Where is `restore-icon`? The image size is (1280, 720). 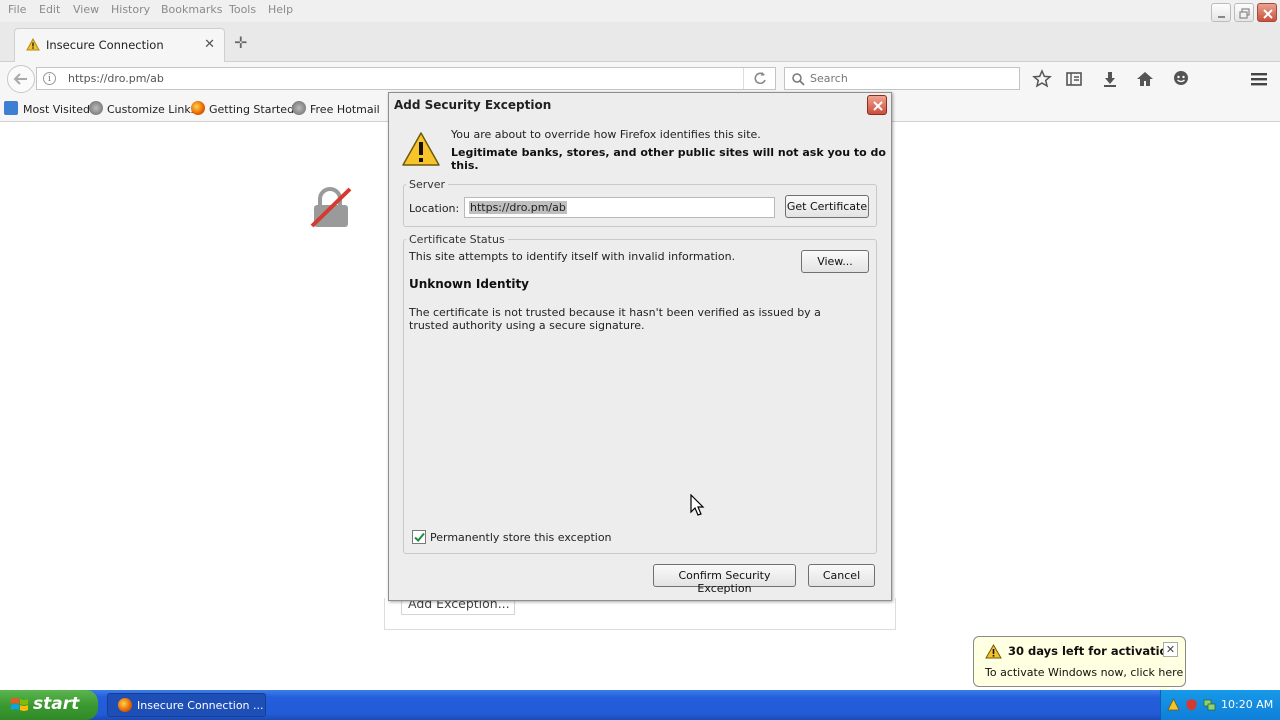 restore-icon is located at coordinates (1244, 13).